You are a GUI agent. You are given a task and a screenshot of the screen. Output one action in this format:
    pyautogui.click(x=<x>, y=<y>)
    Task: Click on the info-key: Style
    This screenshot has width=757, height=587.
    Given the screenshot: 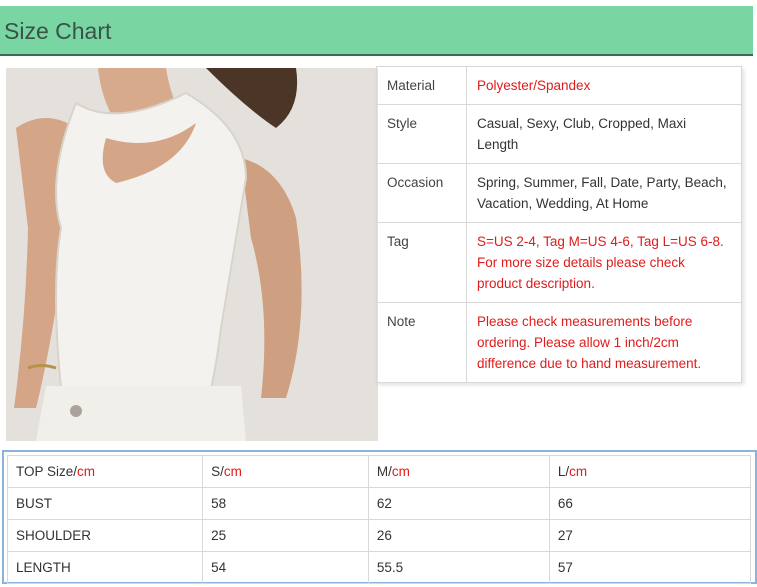 What is the action you would take?
    pyautogui.click(x=421, y=134)
    